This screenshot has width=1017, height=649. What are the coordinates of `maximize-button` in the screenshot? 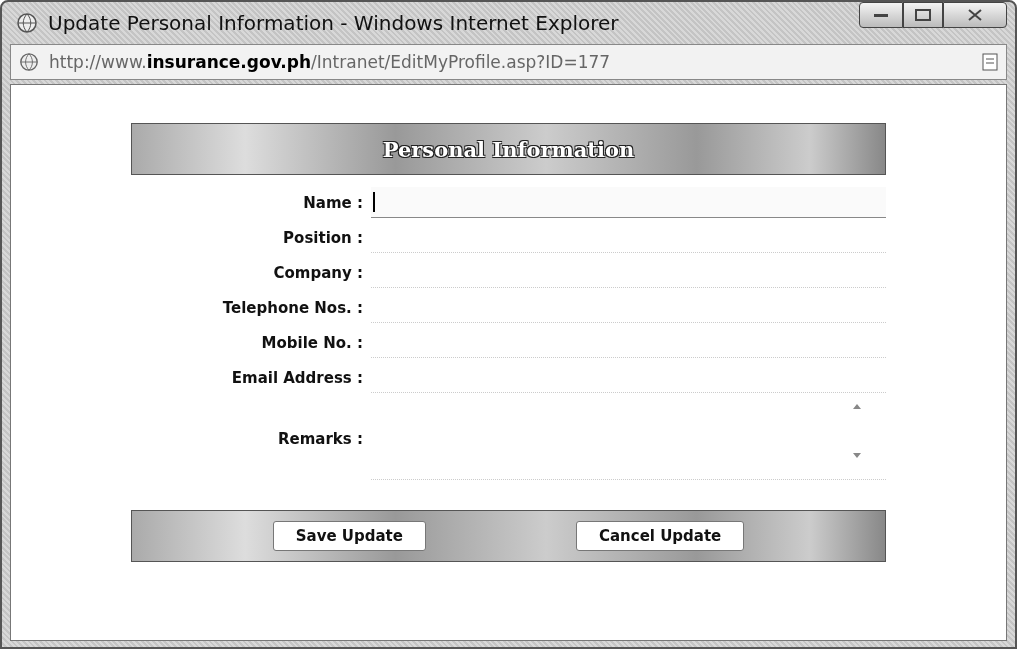 It's located at (923, 15).